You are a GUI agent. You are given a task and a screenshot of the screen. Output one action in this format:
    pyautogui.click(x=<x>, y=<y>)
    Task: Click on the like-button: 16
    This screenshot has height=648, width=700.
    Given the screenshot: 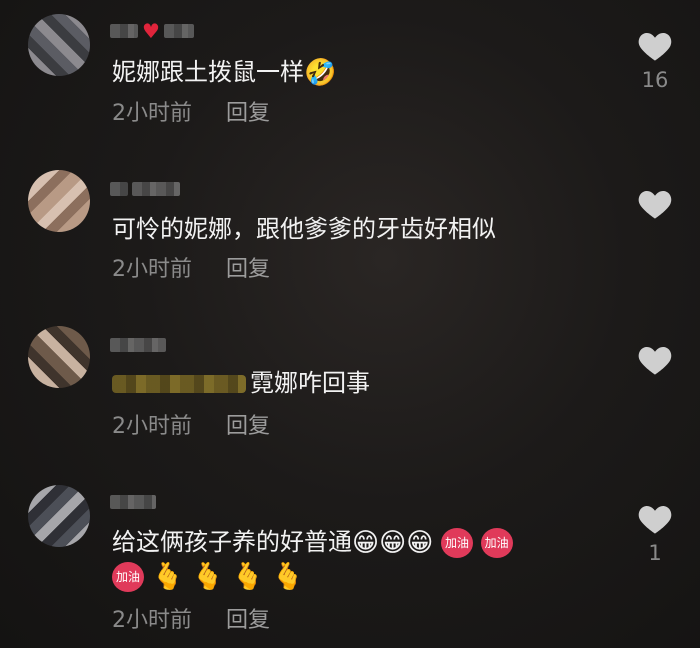 What is the action you would take?
    pyautogui.click(x=655, y=61)
    